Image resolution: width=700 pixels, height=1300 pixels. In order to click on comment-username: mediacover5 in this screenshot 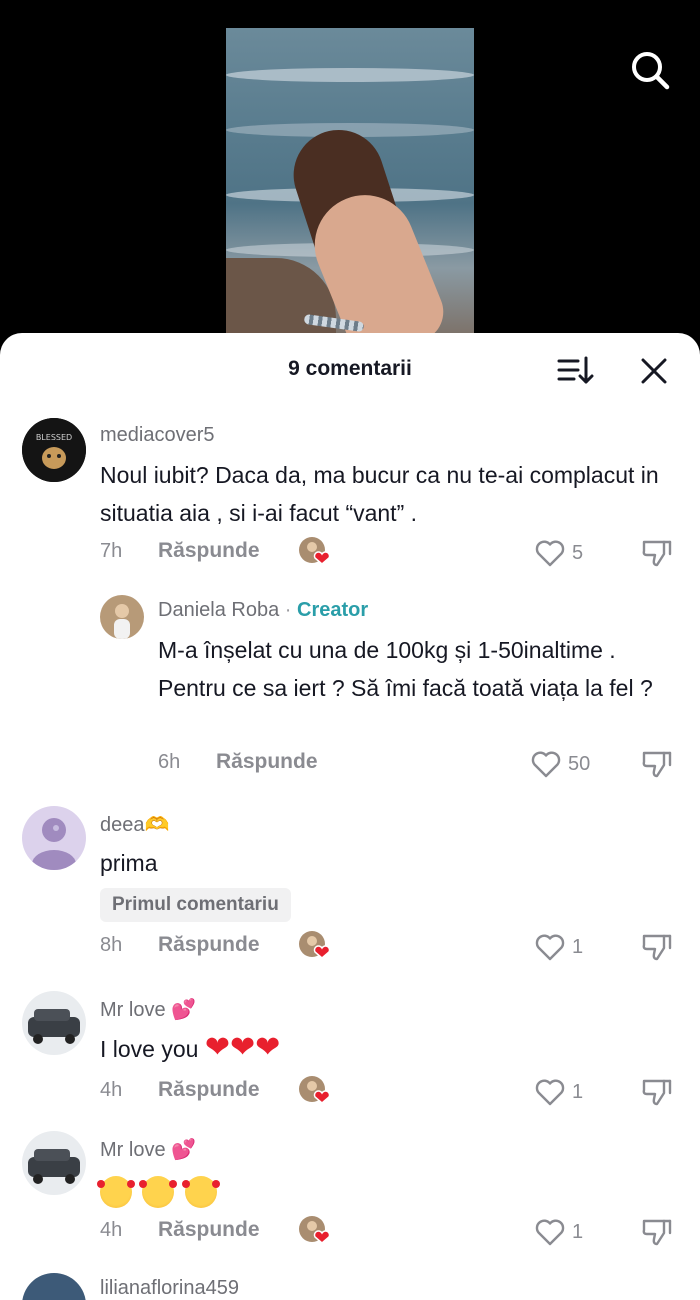, I will do `click(157, 435)`.